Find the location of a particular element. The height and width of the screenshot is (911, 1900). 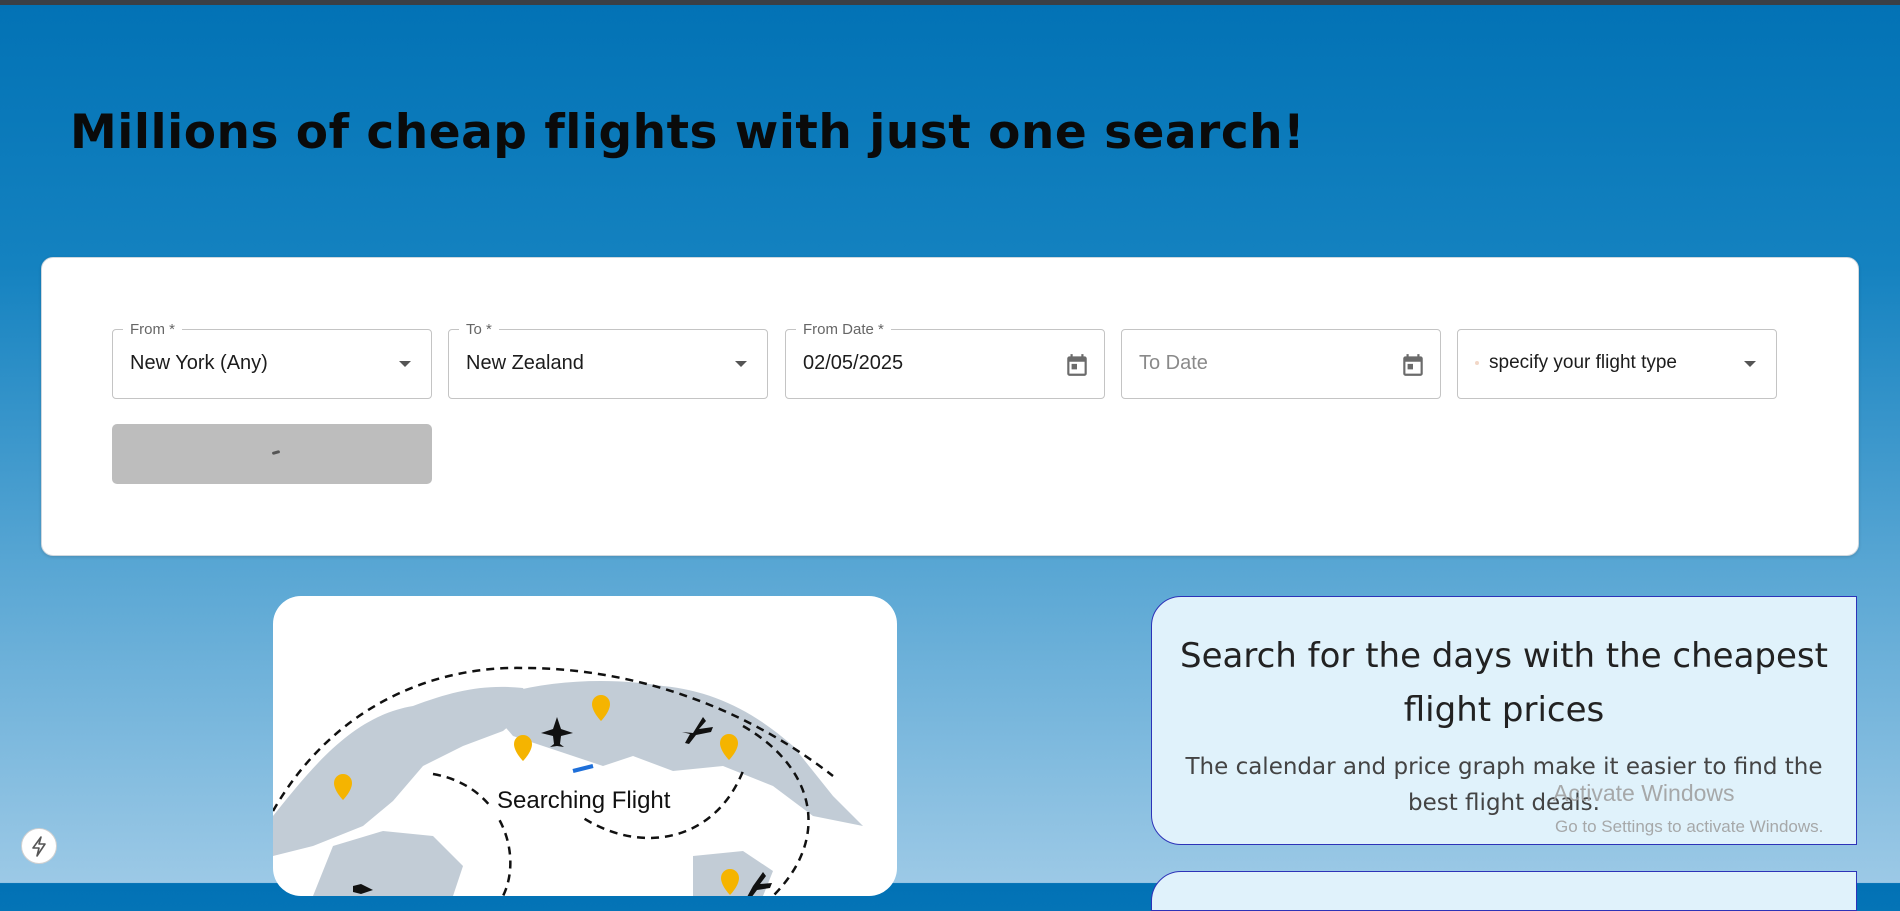

from-date-field: From Date * 02/05/2025 is located at coordinates (945, 360).